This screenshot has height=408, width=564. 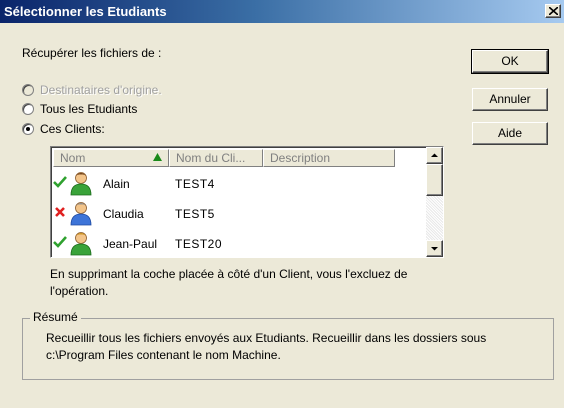 I want to click on ok-button: OK, so click(x=510, y=61).